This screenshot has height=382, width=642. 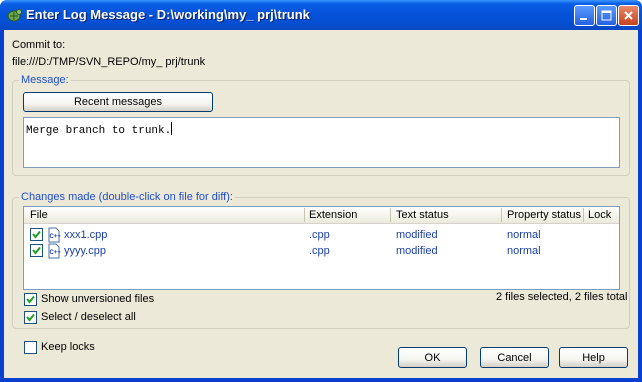 What do you see at coordinates (562, 297) in the screenshot?
I see `selection-status: 2 files selected, 2 files total` at bounding box center [562, 297].